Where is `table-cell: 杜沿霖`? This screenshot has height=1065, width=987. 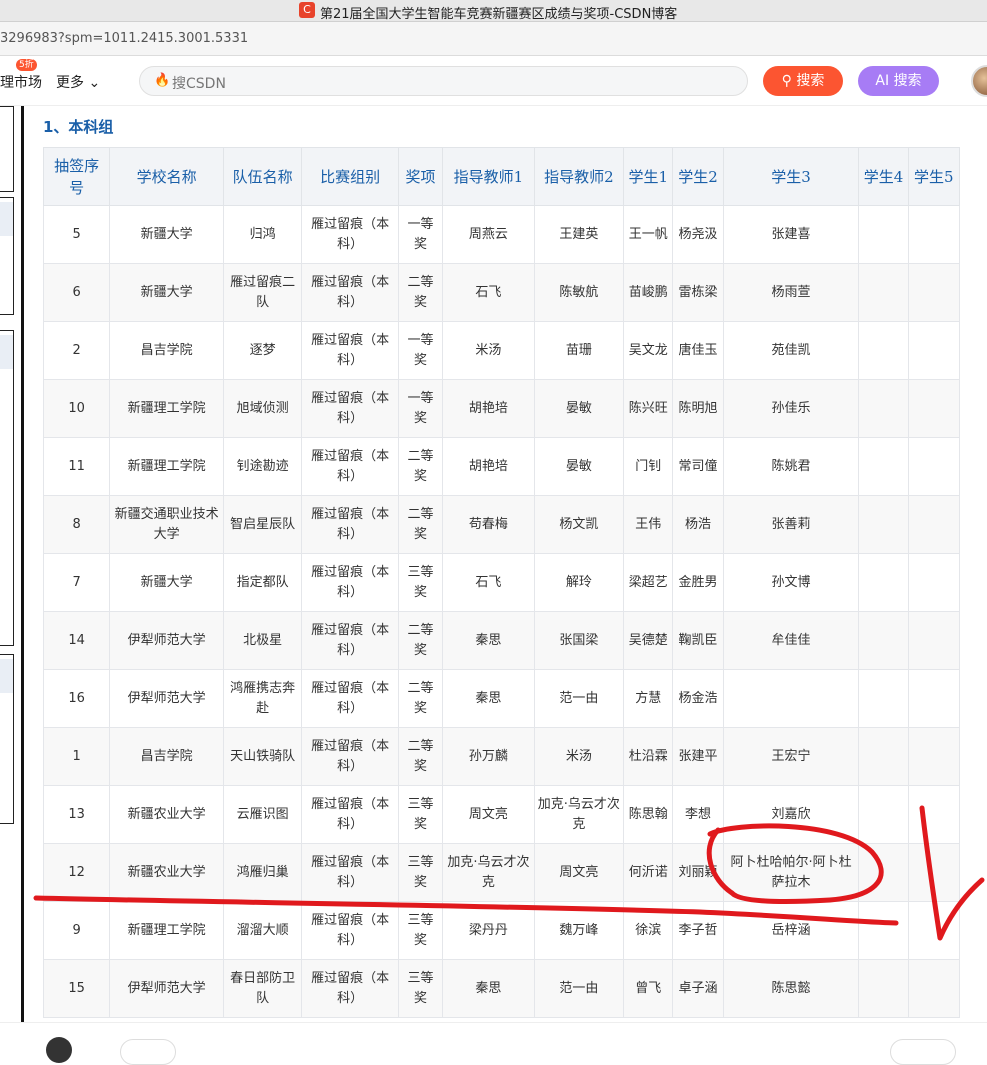 table-cell: 杜沿霖 is located at coordinates (648, 756).